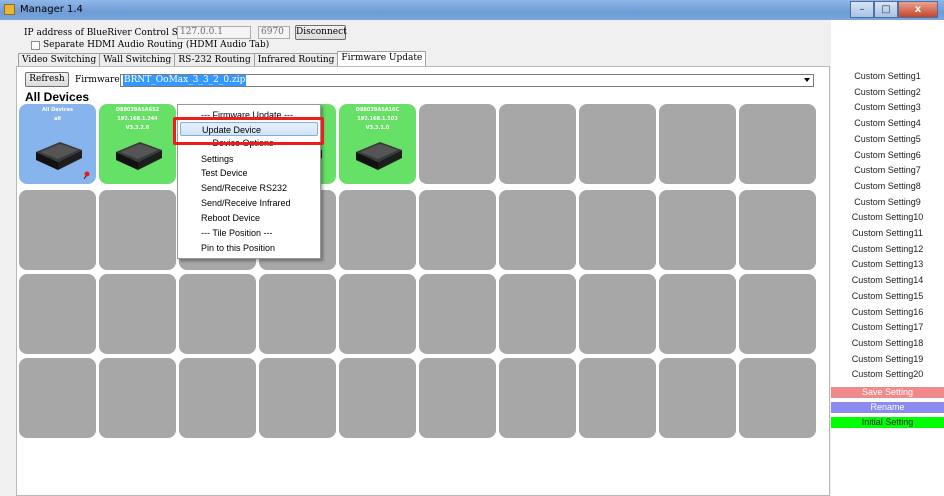 This screenshot has height=496, width=944. Describe the element at coordinates (887, 407) in the screenshot. I see `rename-button: Rename` at that location.